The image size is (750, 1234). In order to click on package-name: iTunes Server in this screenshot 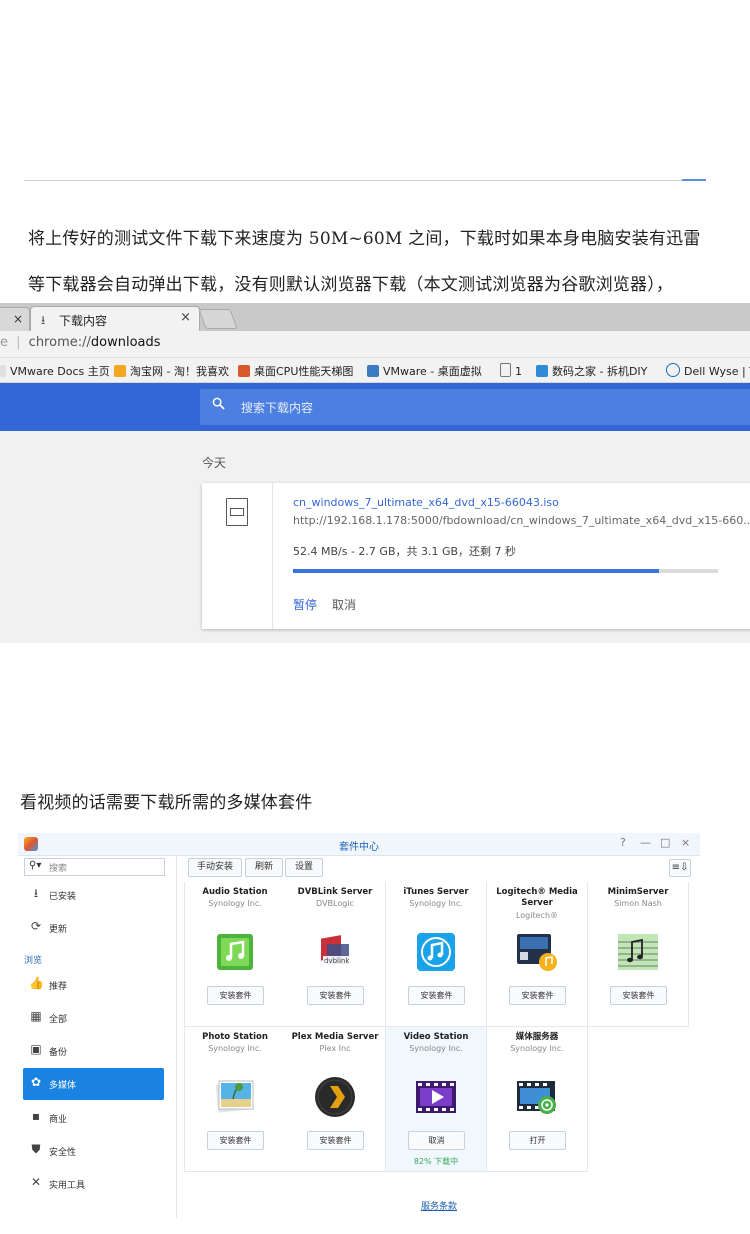, I will do `click(436, 892)`.